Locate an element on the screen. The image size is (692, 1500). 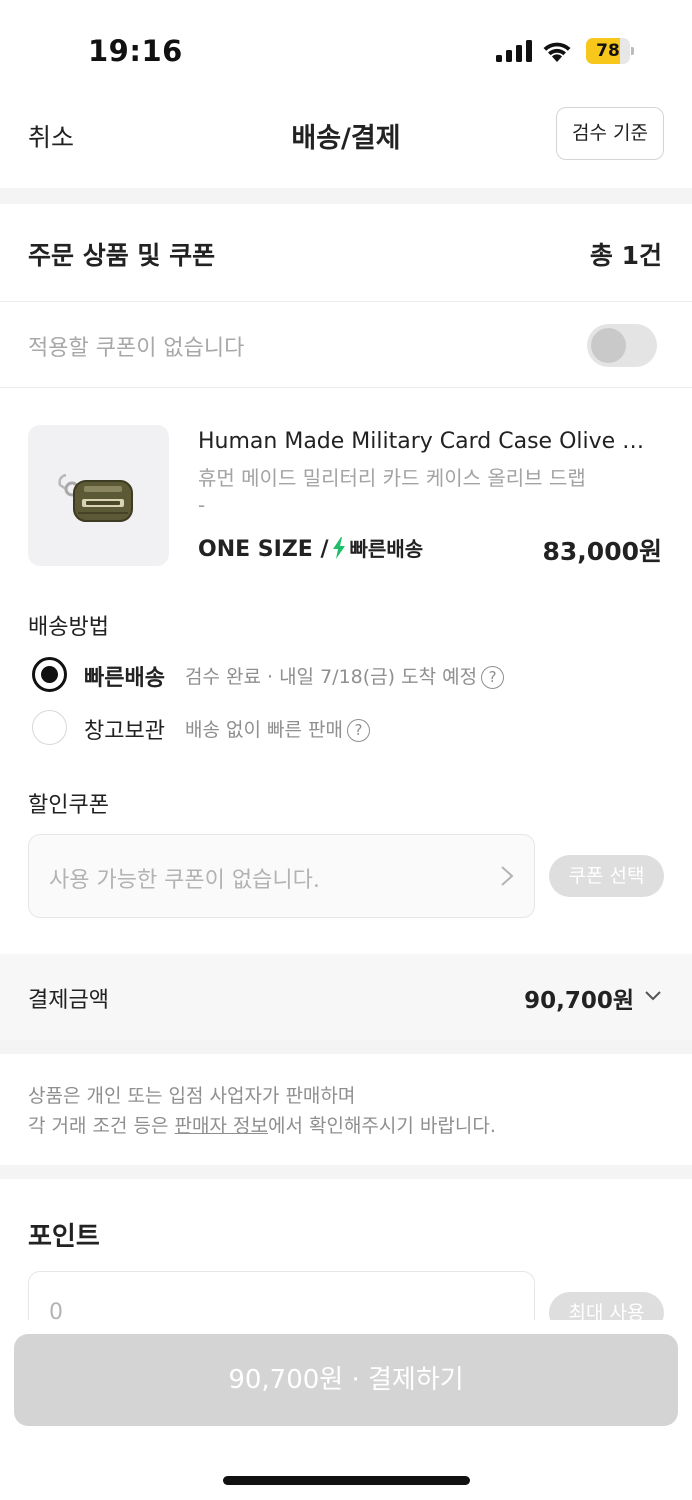
chevron-right-icon is located at coordinates (507, 876).